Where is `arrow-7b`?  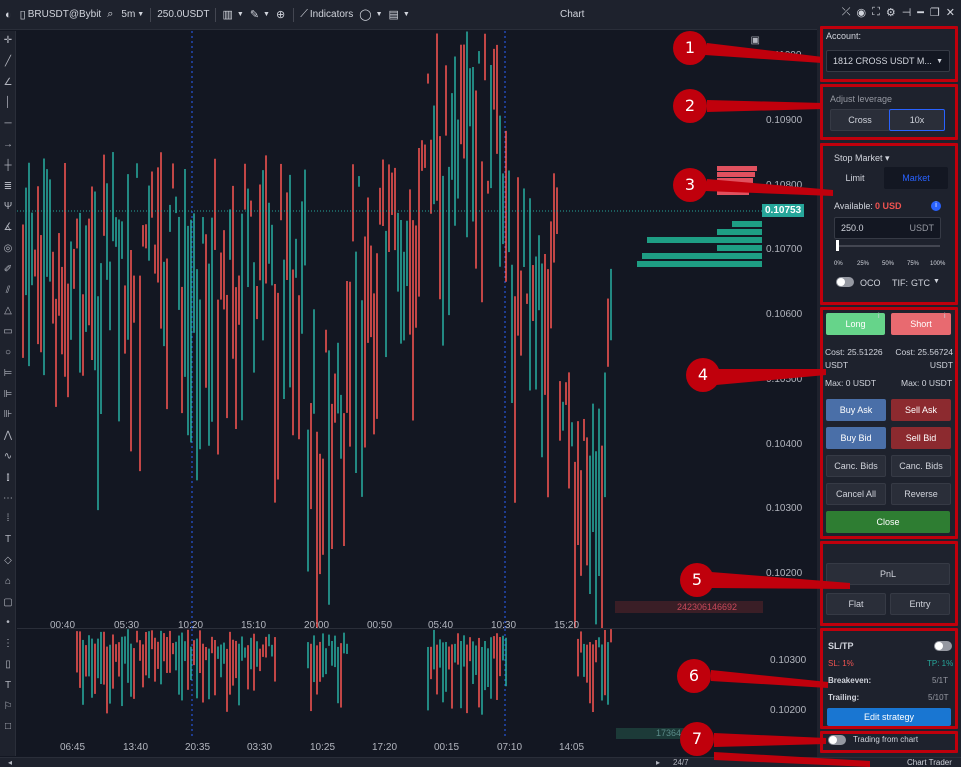
arrow-7b is located at coordinates (792, 759).